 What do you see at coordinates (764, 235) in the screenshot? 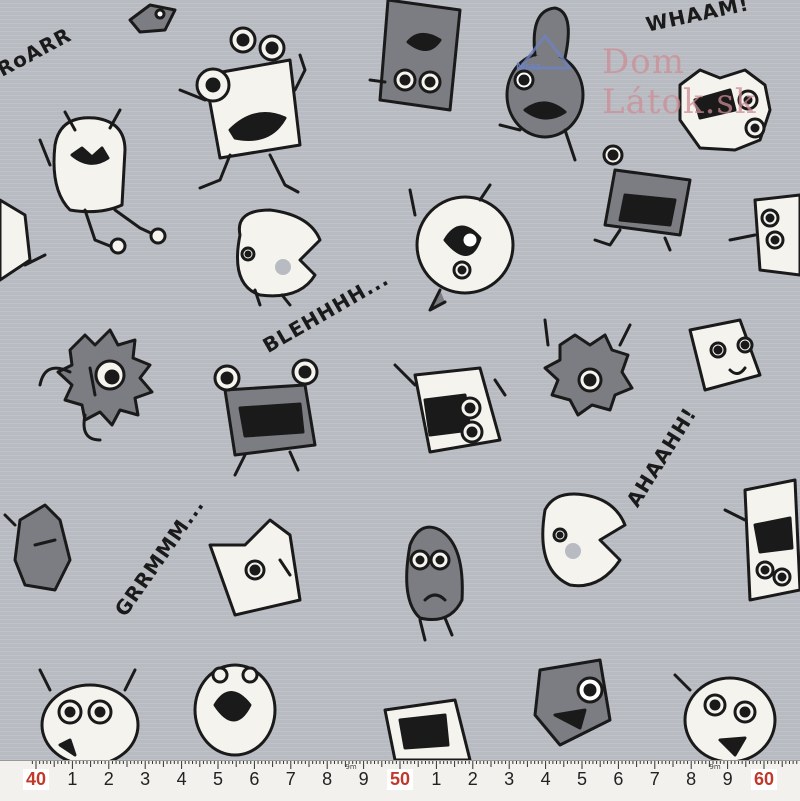
I see `monster-white-right` at bounding box center [764, 235].